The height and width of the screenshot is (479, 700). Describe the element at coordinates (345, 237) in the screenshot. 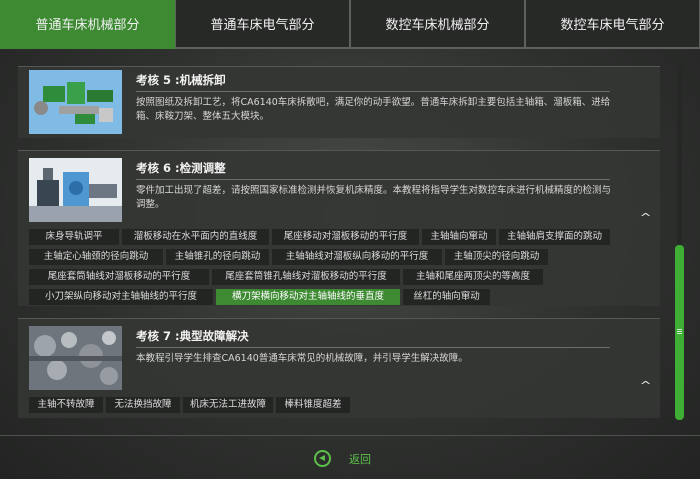

I see `chip-tailstock-parallelism: 尾座移动对溜板移动的平行度` at that location.